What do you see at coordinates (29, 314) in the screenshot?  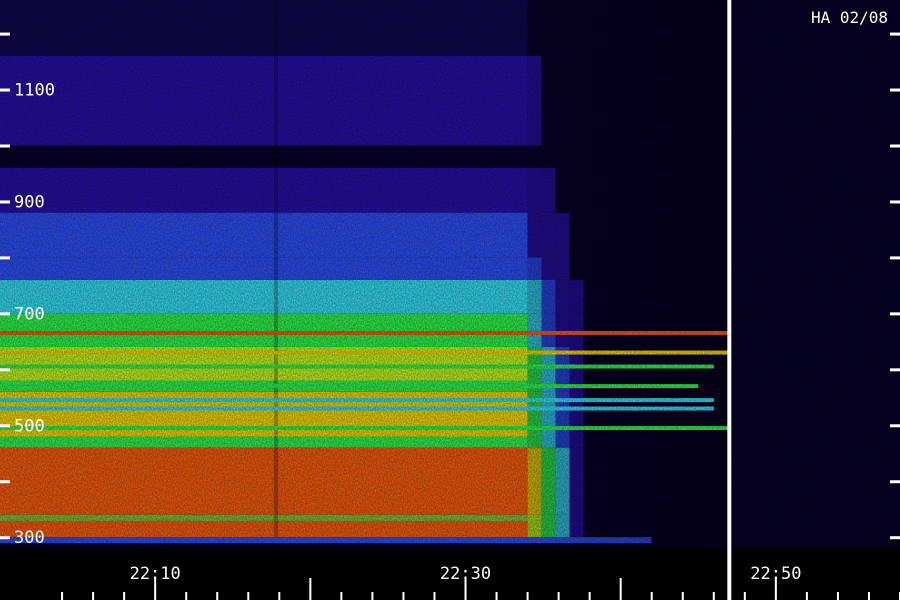 I see `y-tick-label: 700` at bounding box center [29, 314].